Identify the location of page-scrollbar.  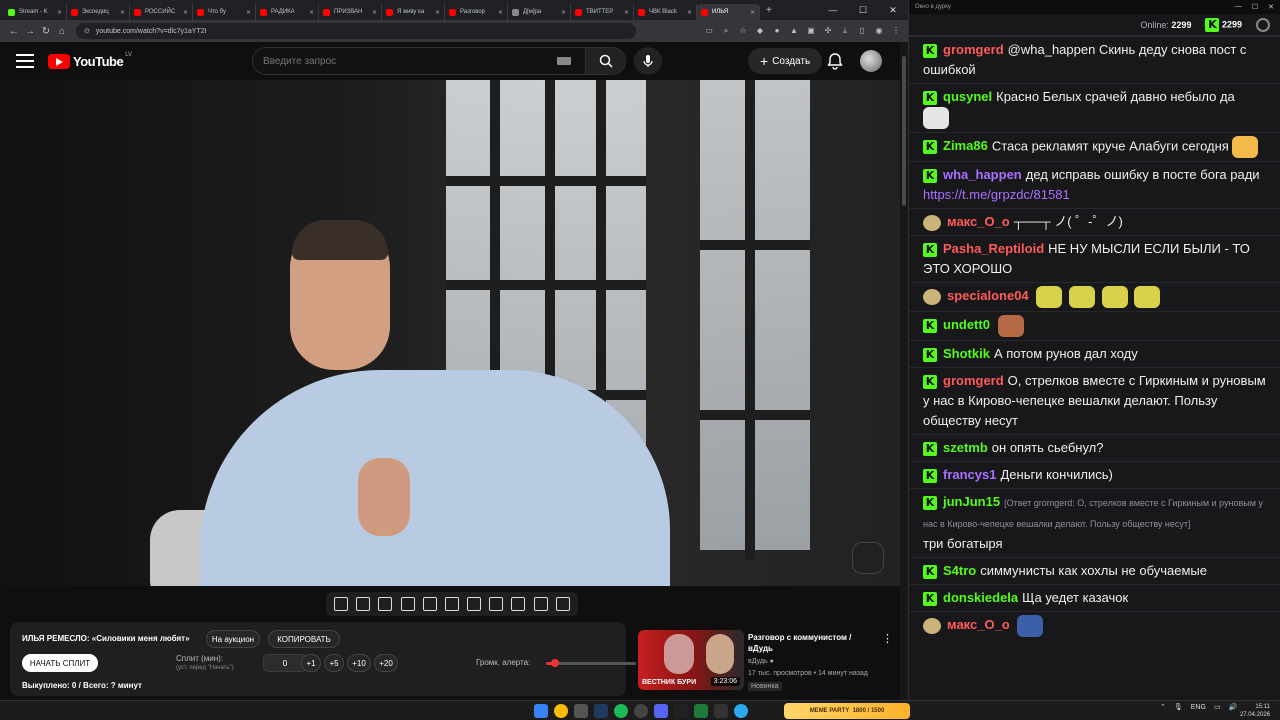
(904, 371).